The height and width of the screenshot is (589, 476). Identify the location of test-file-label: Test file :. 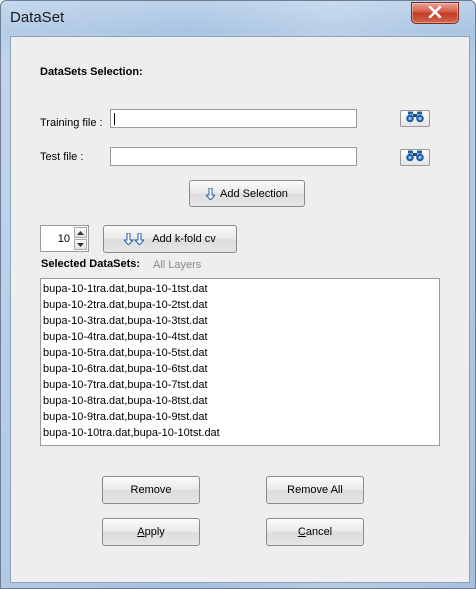
(62, 157).